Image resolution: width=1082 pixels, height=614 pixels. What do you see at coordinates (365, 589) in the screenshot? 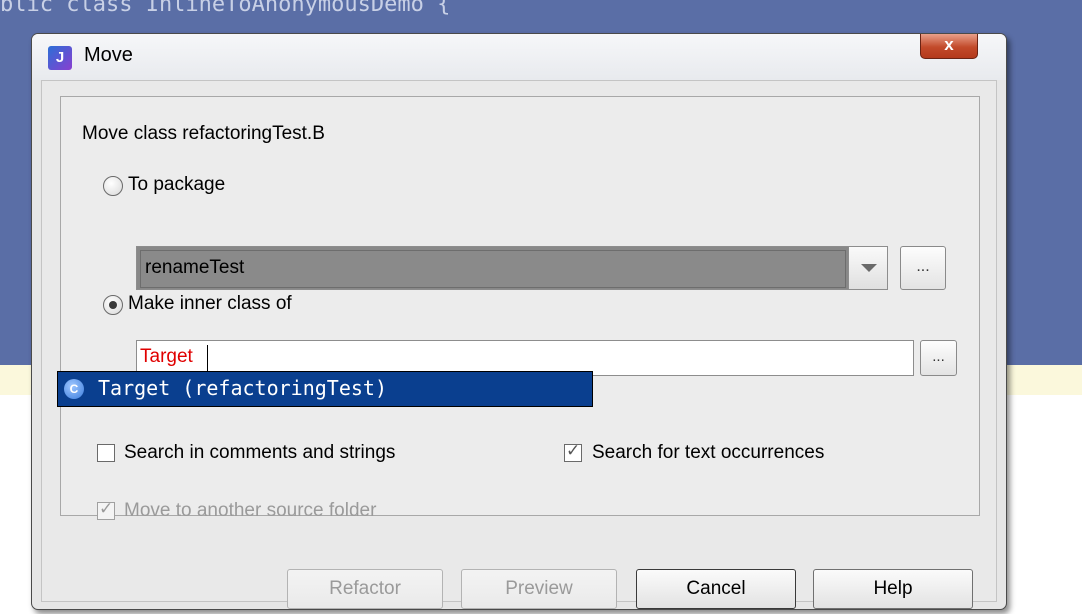
I see `refactor-button: Refactor` at bounding box center [365, 589].